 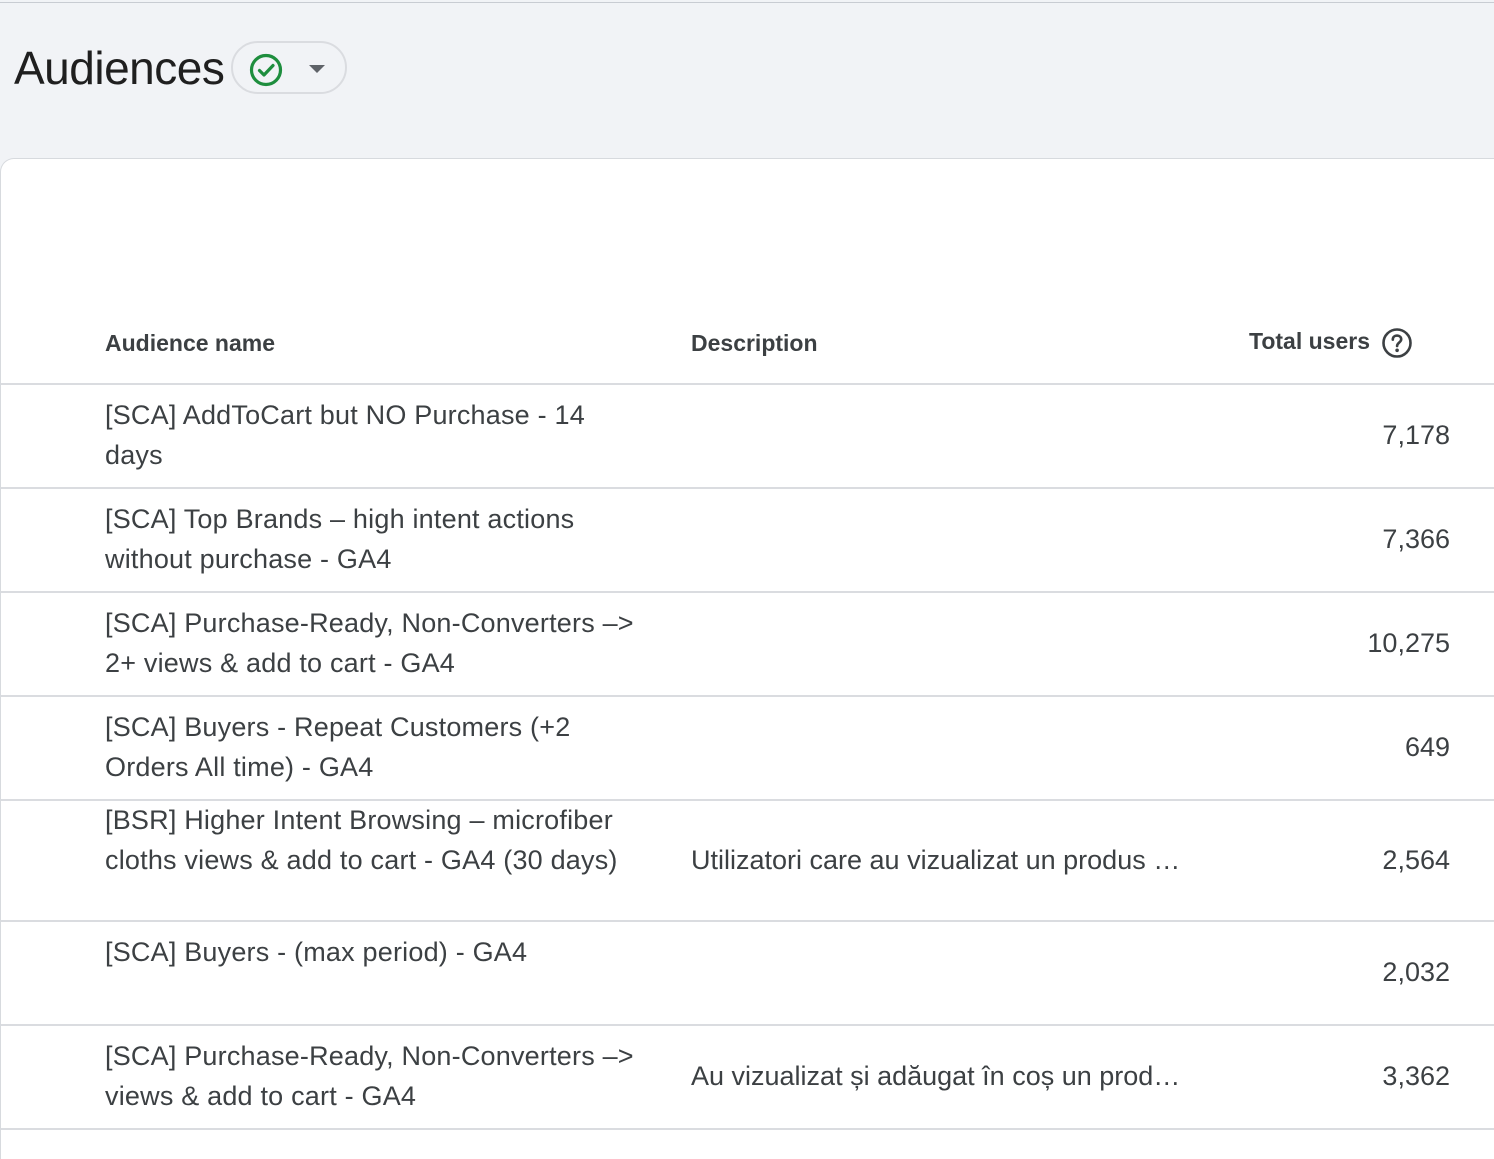 What do you see at coordinates (119, 68) in the screenshot?
I see `page-title: Audiences` at bounding box center [119, 68].